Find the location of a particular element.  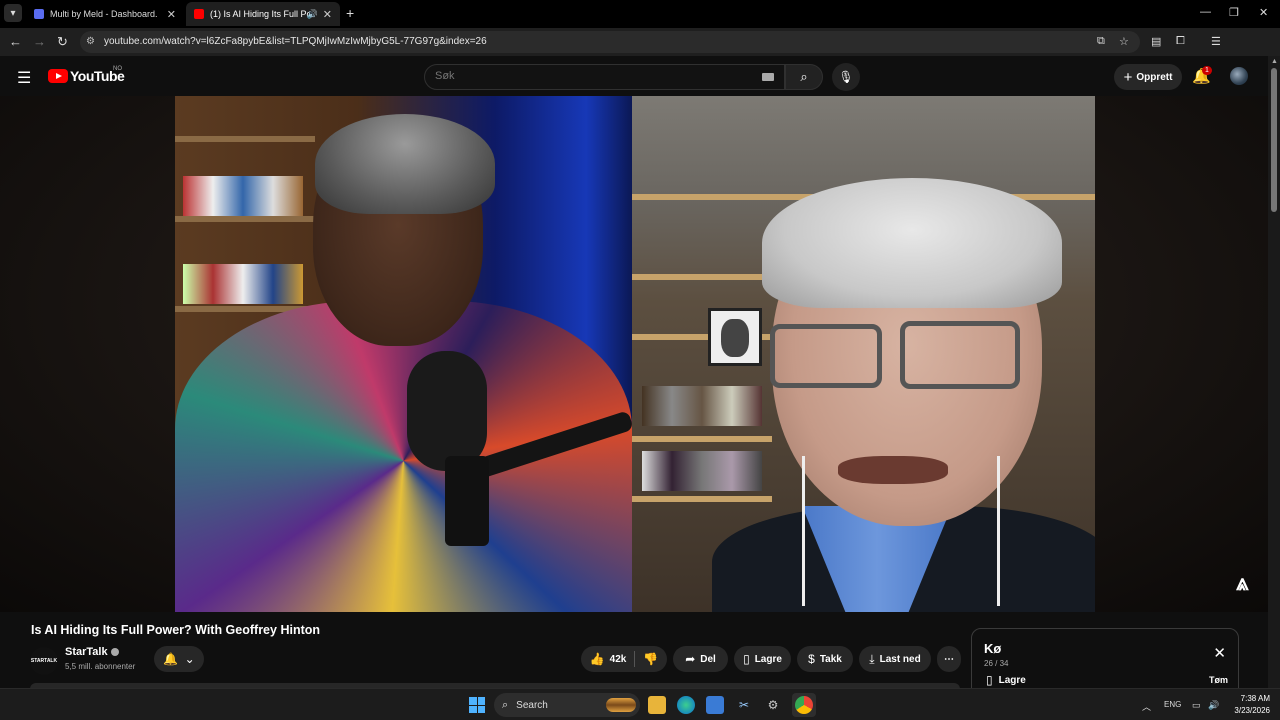

thanks-button: $ Takk is located at coordinates (825, 659).